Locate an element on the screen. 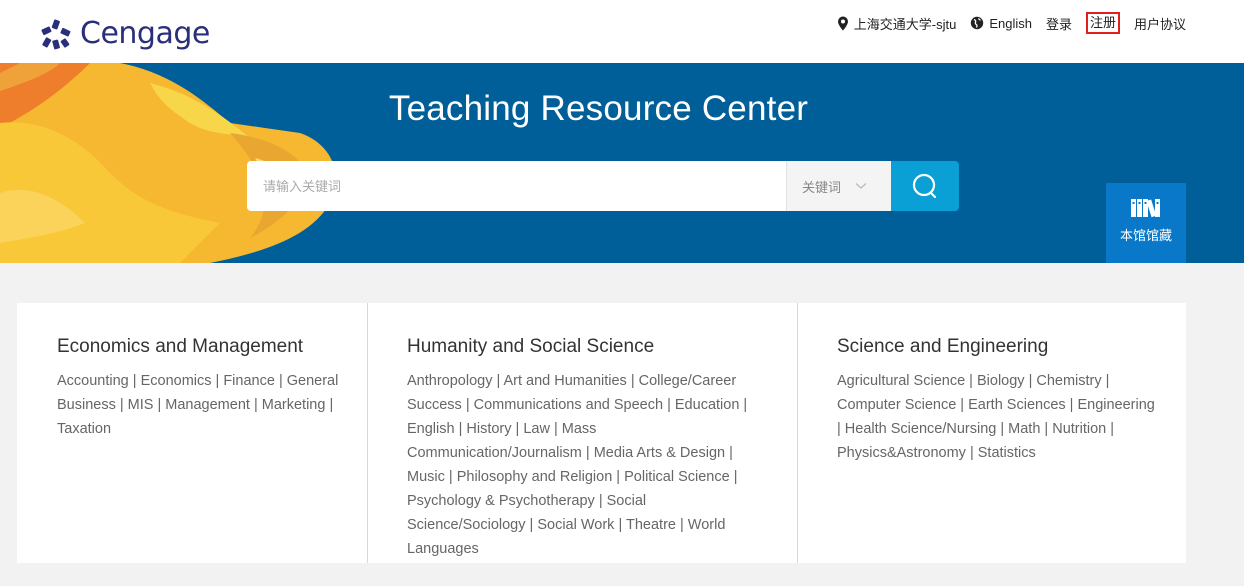 This screenshot has height=586, width=1244. subject-link: English is located at coordinates (431, 429).